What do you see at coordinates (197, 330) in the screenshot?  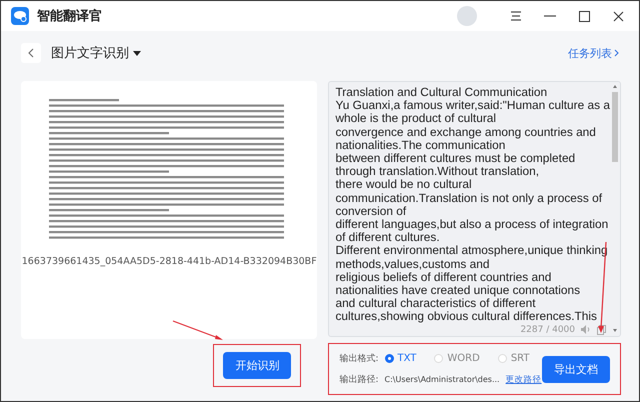 I see `annotation-arrow` at bounding box center [197, 330].